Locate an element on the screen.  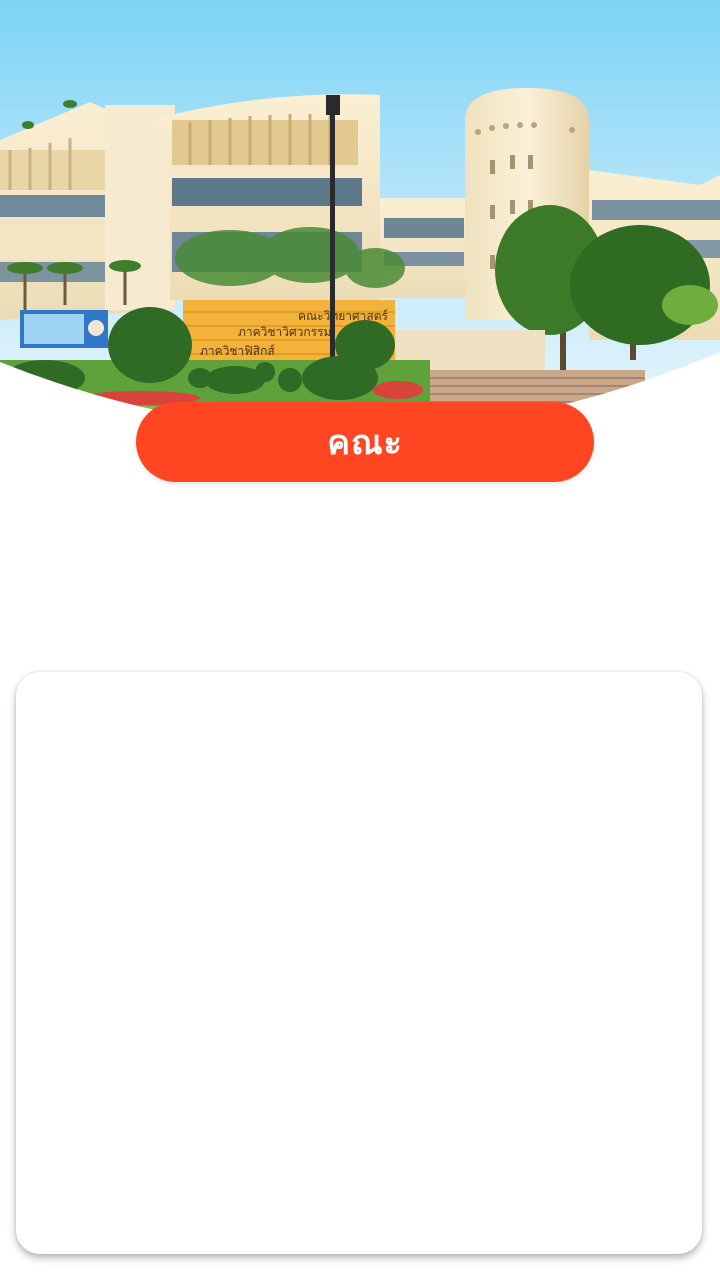
page-title: คณะ is located at coordinates (365, 443).